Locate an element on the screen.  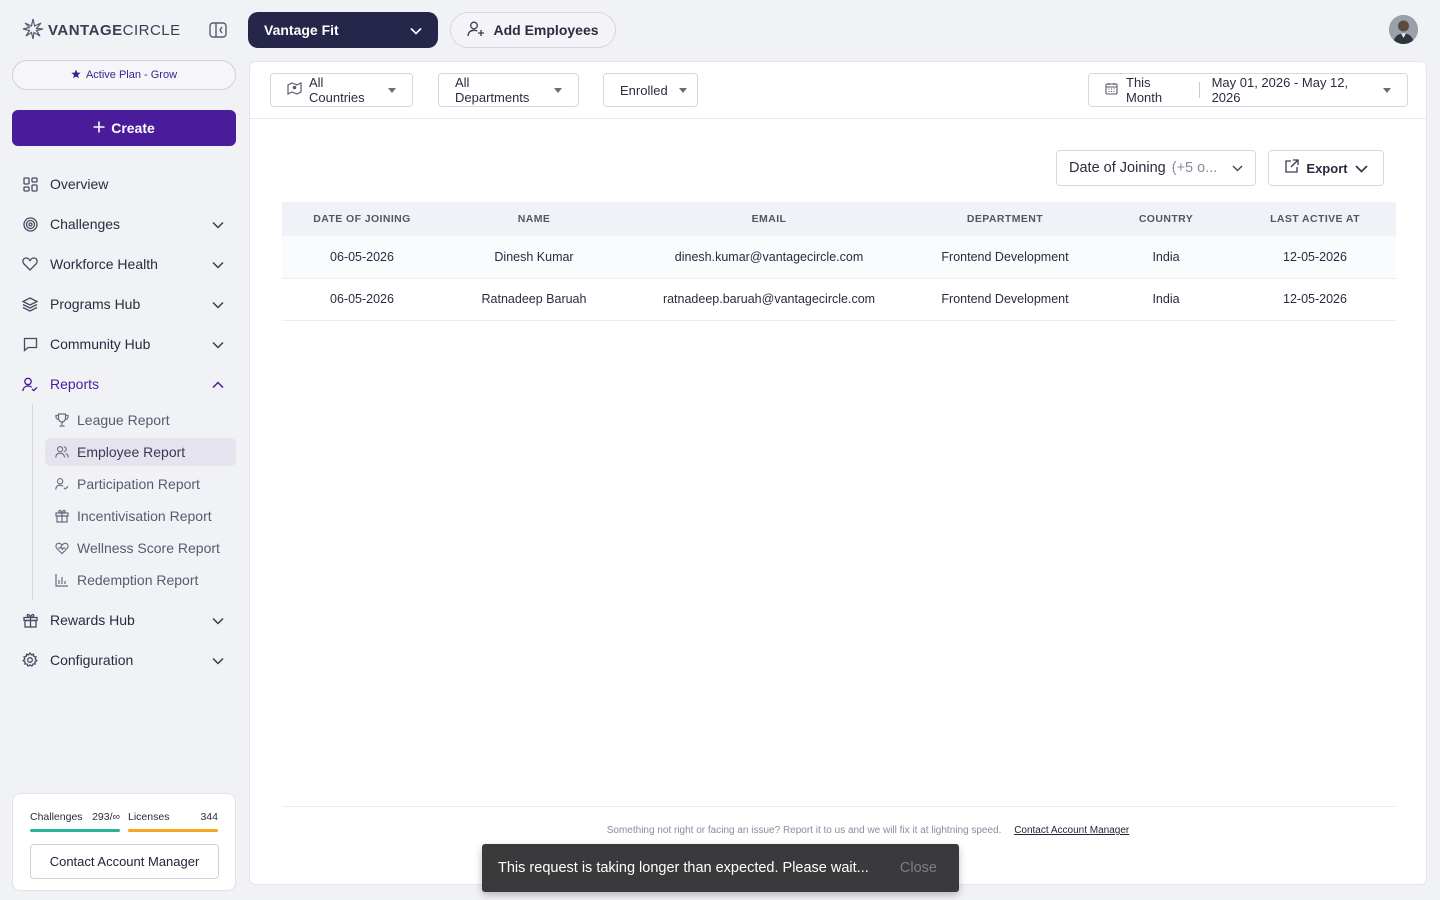
sidebar-item-label: Workforce Health is located at coordinates (104, 264).